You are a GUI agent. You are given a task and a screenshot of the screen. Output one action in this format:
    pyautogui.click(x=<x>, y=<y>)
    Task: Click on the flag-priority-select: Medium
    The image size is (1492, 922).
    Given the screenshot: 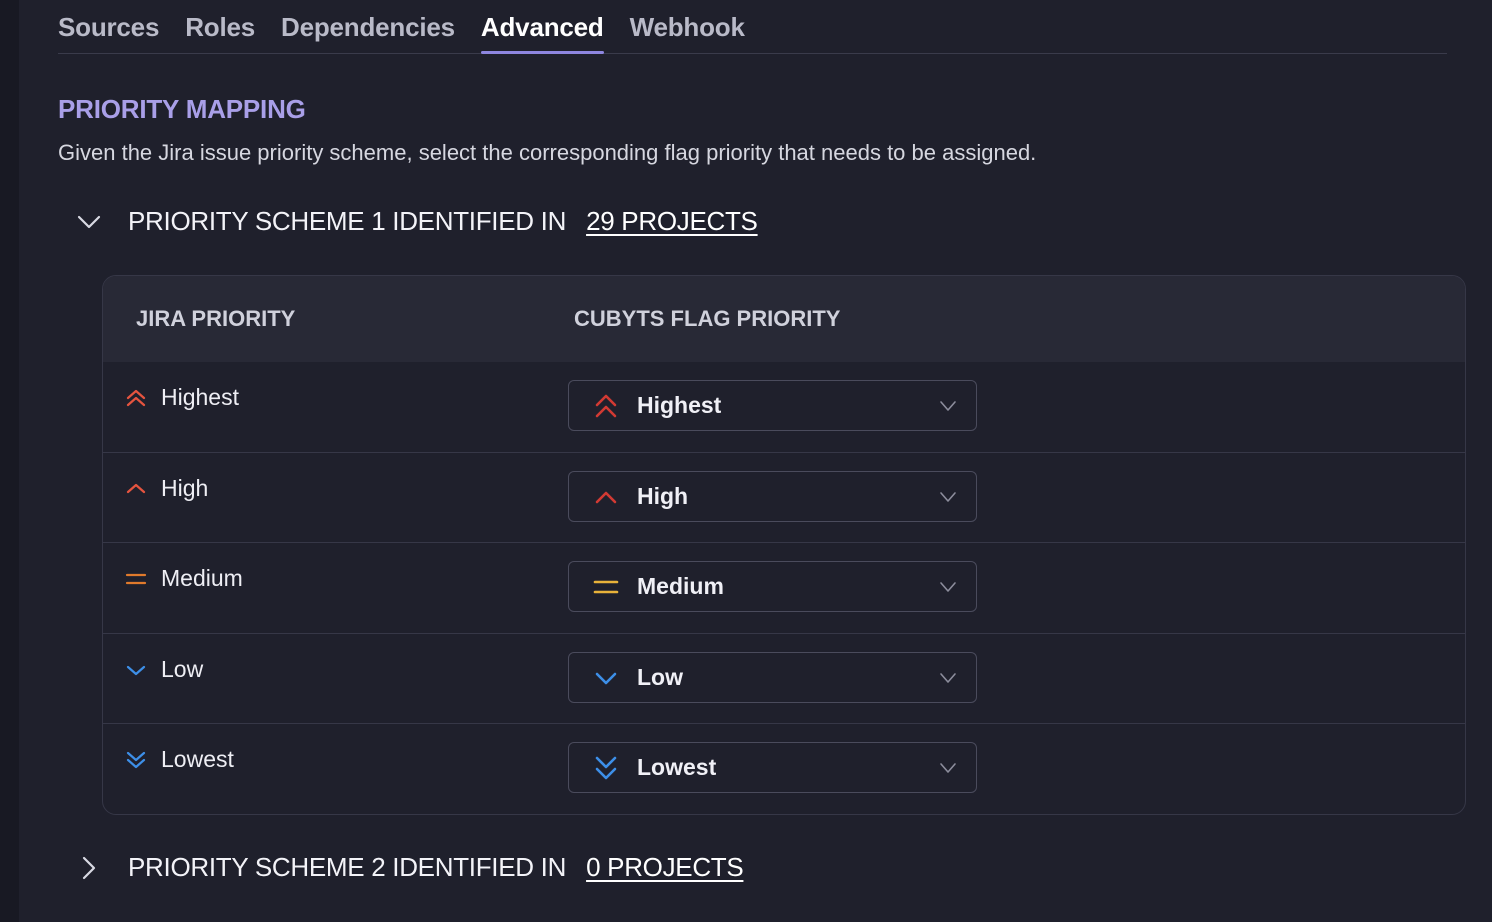 What is the action you would take?
    pyautogui.click(x=772, y=586)
    